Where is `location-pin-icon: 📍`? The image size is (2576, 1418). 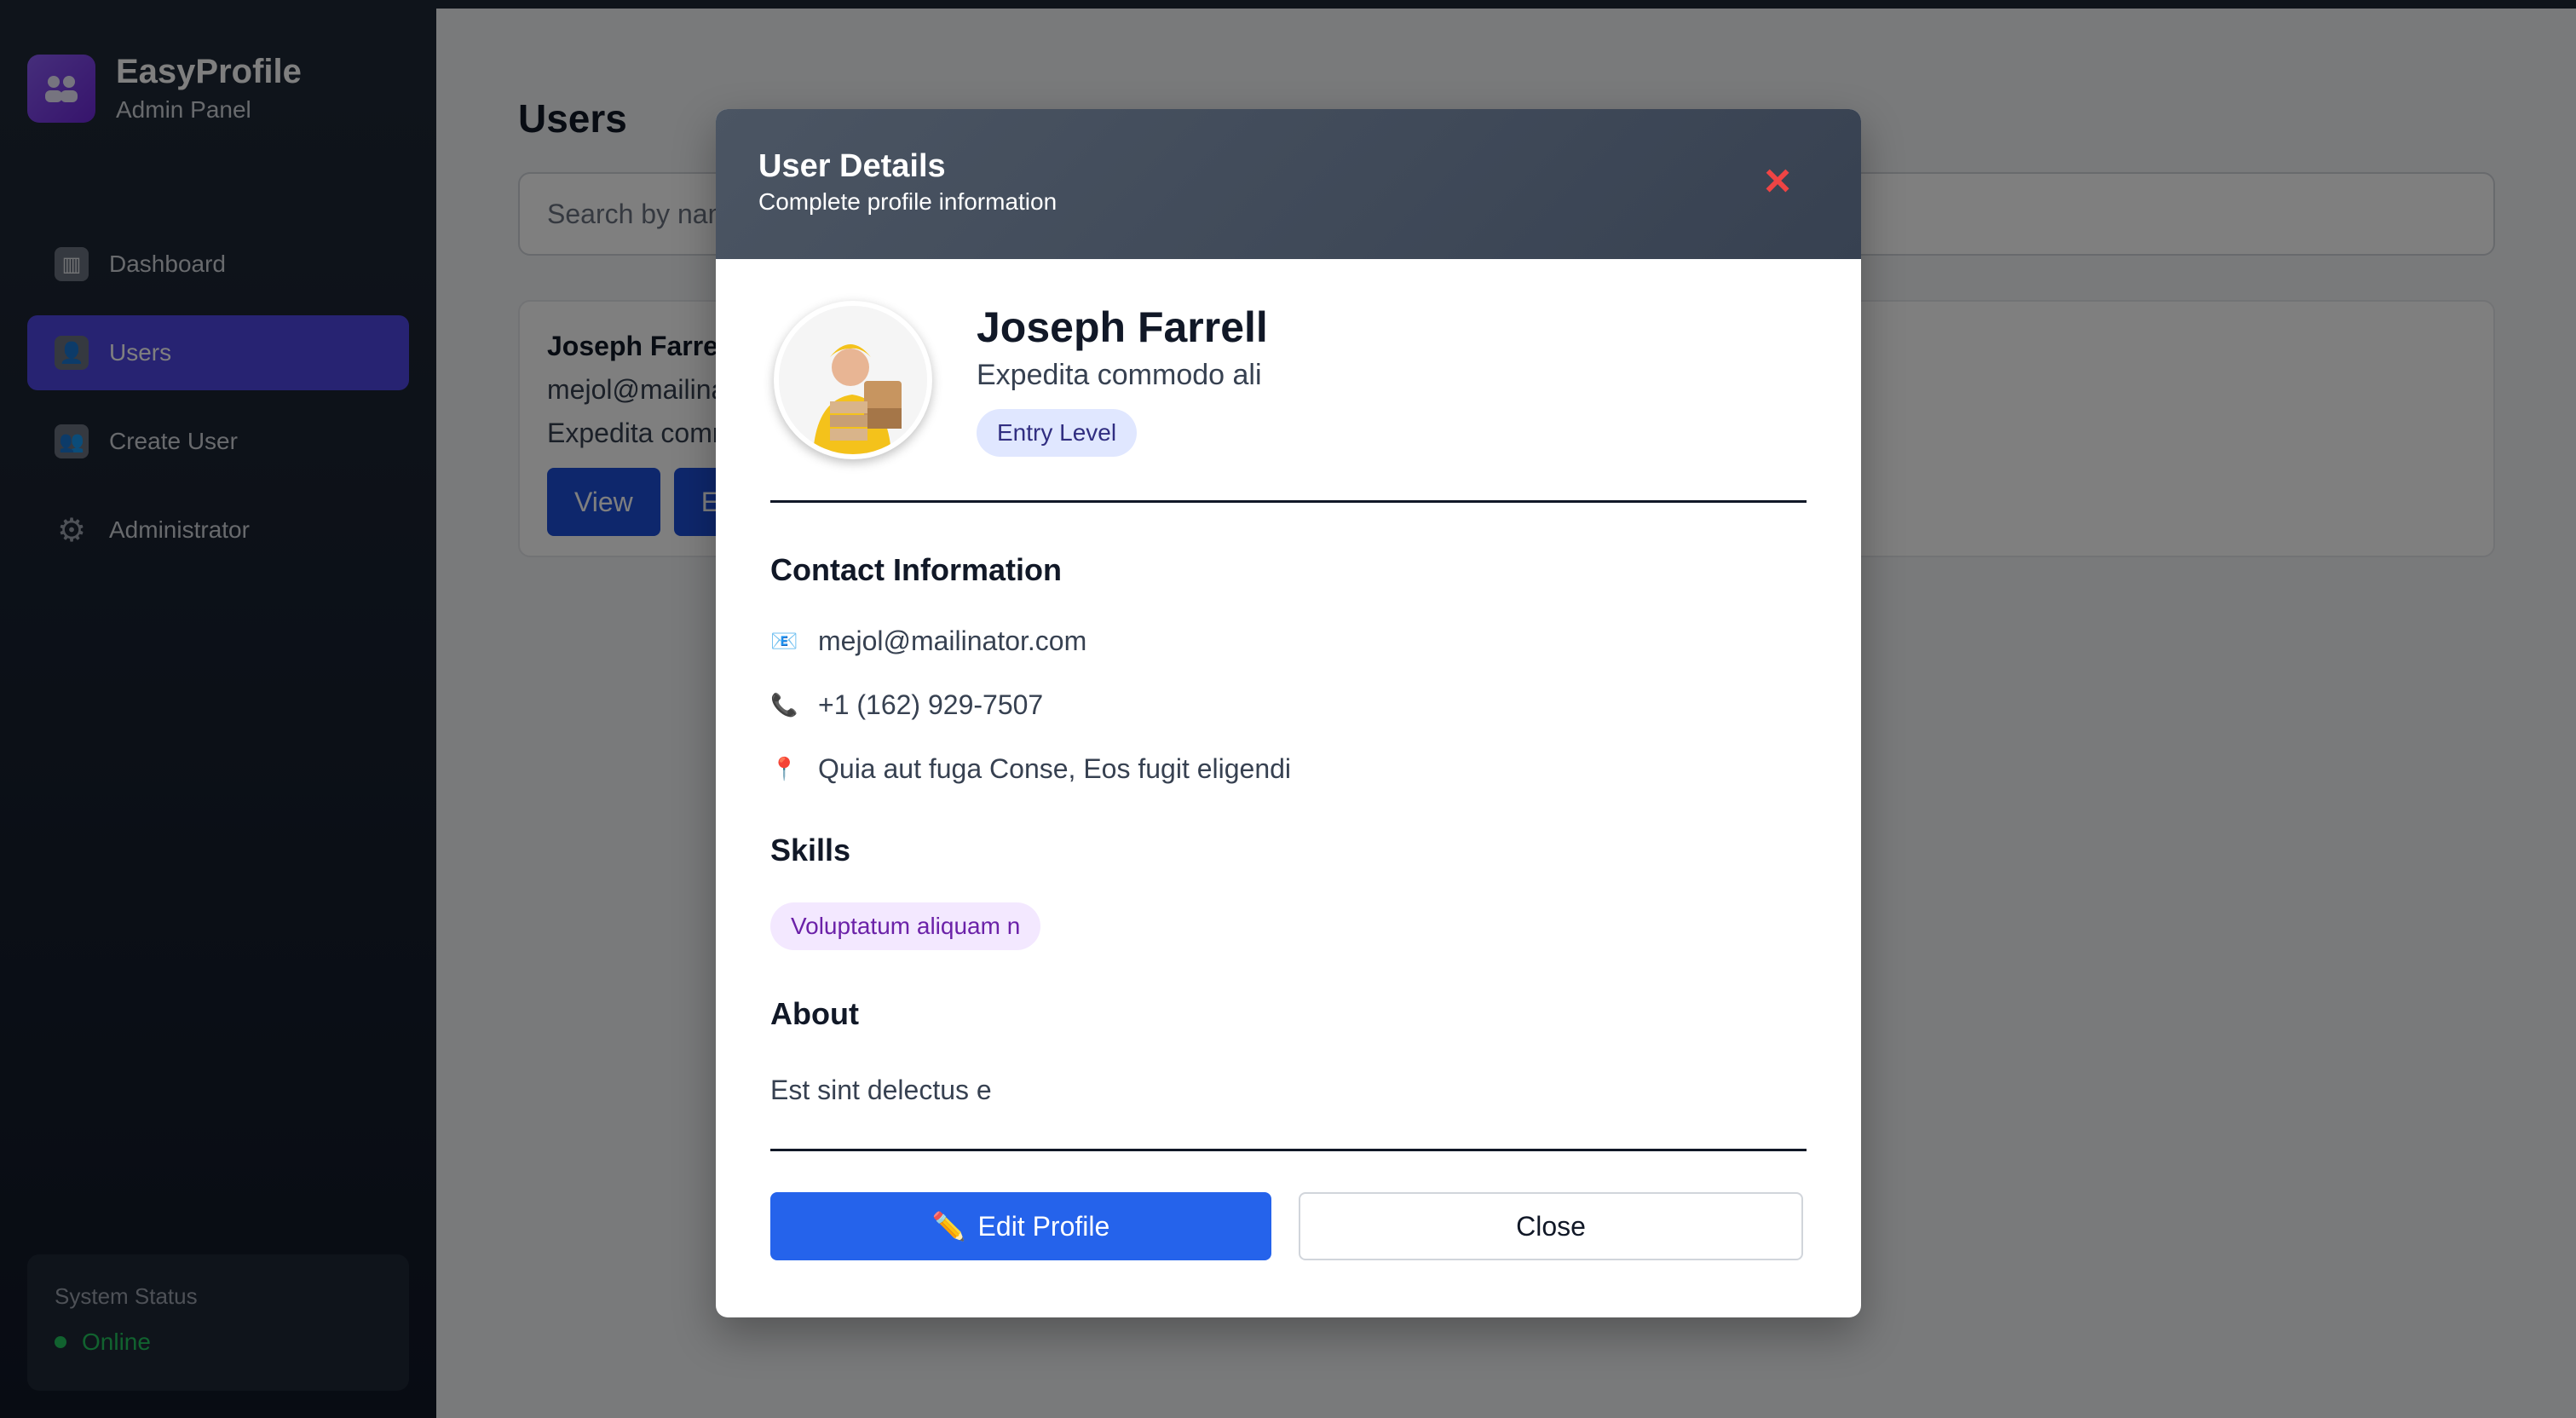 location-pin-icon: 📍 is located at coordinates (784, 768).